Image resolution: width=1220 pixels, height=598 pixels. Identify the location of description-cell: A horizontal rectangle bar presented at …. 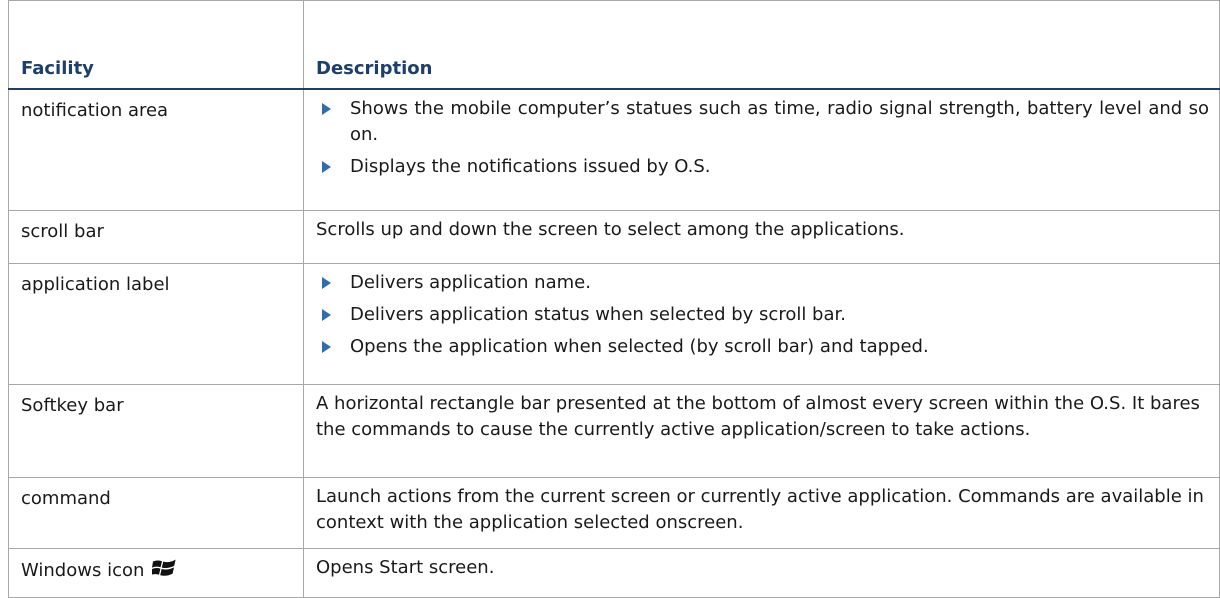
(761, 431).